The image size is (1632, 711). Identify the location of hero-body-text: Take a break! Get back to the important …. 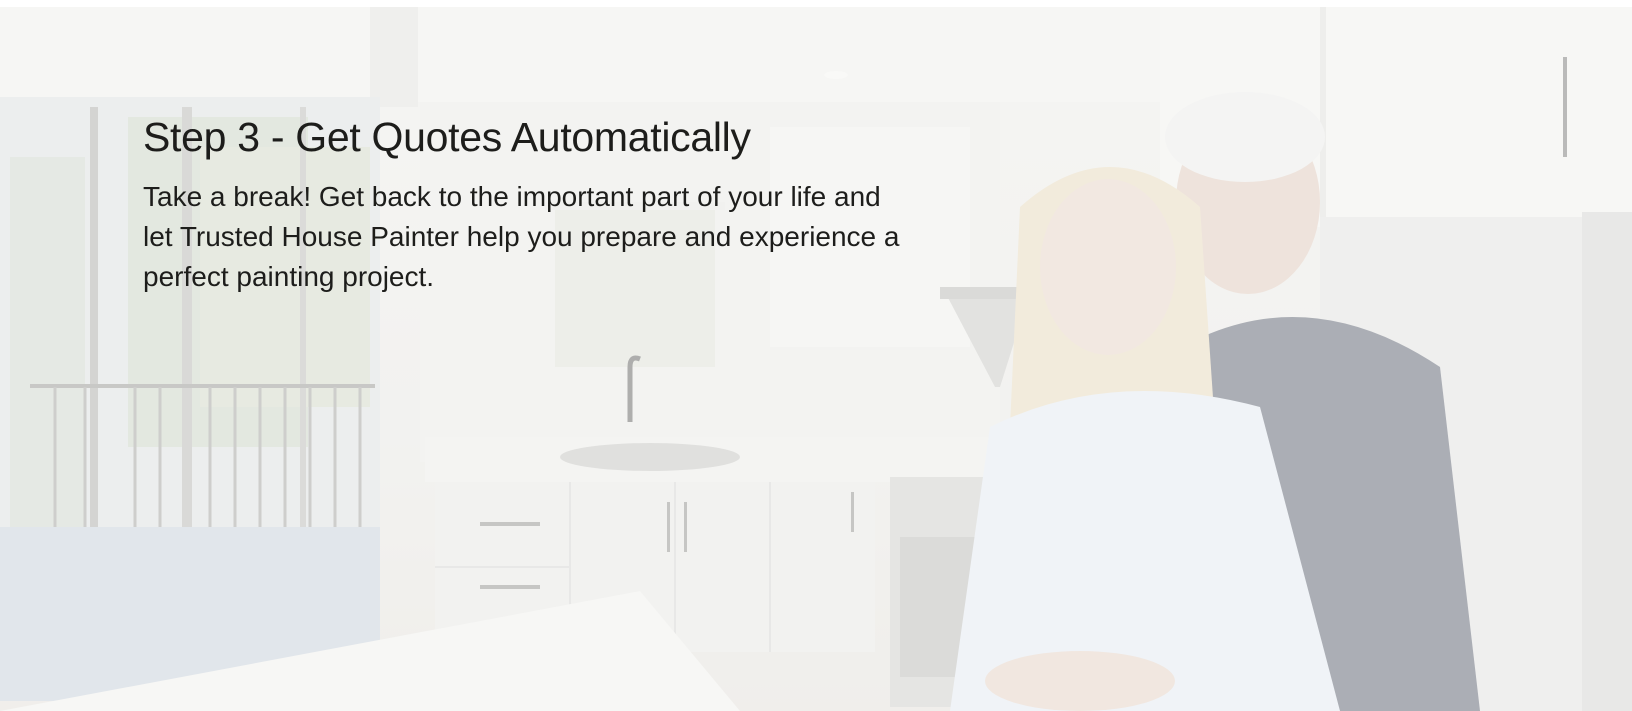
(521, 236).